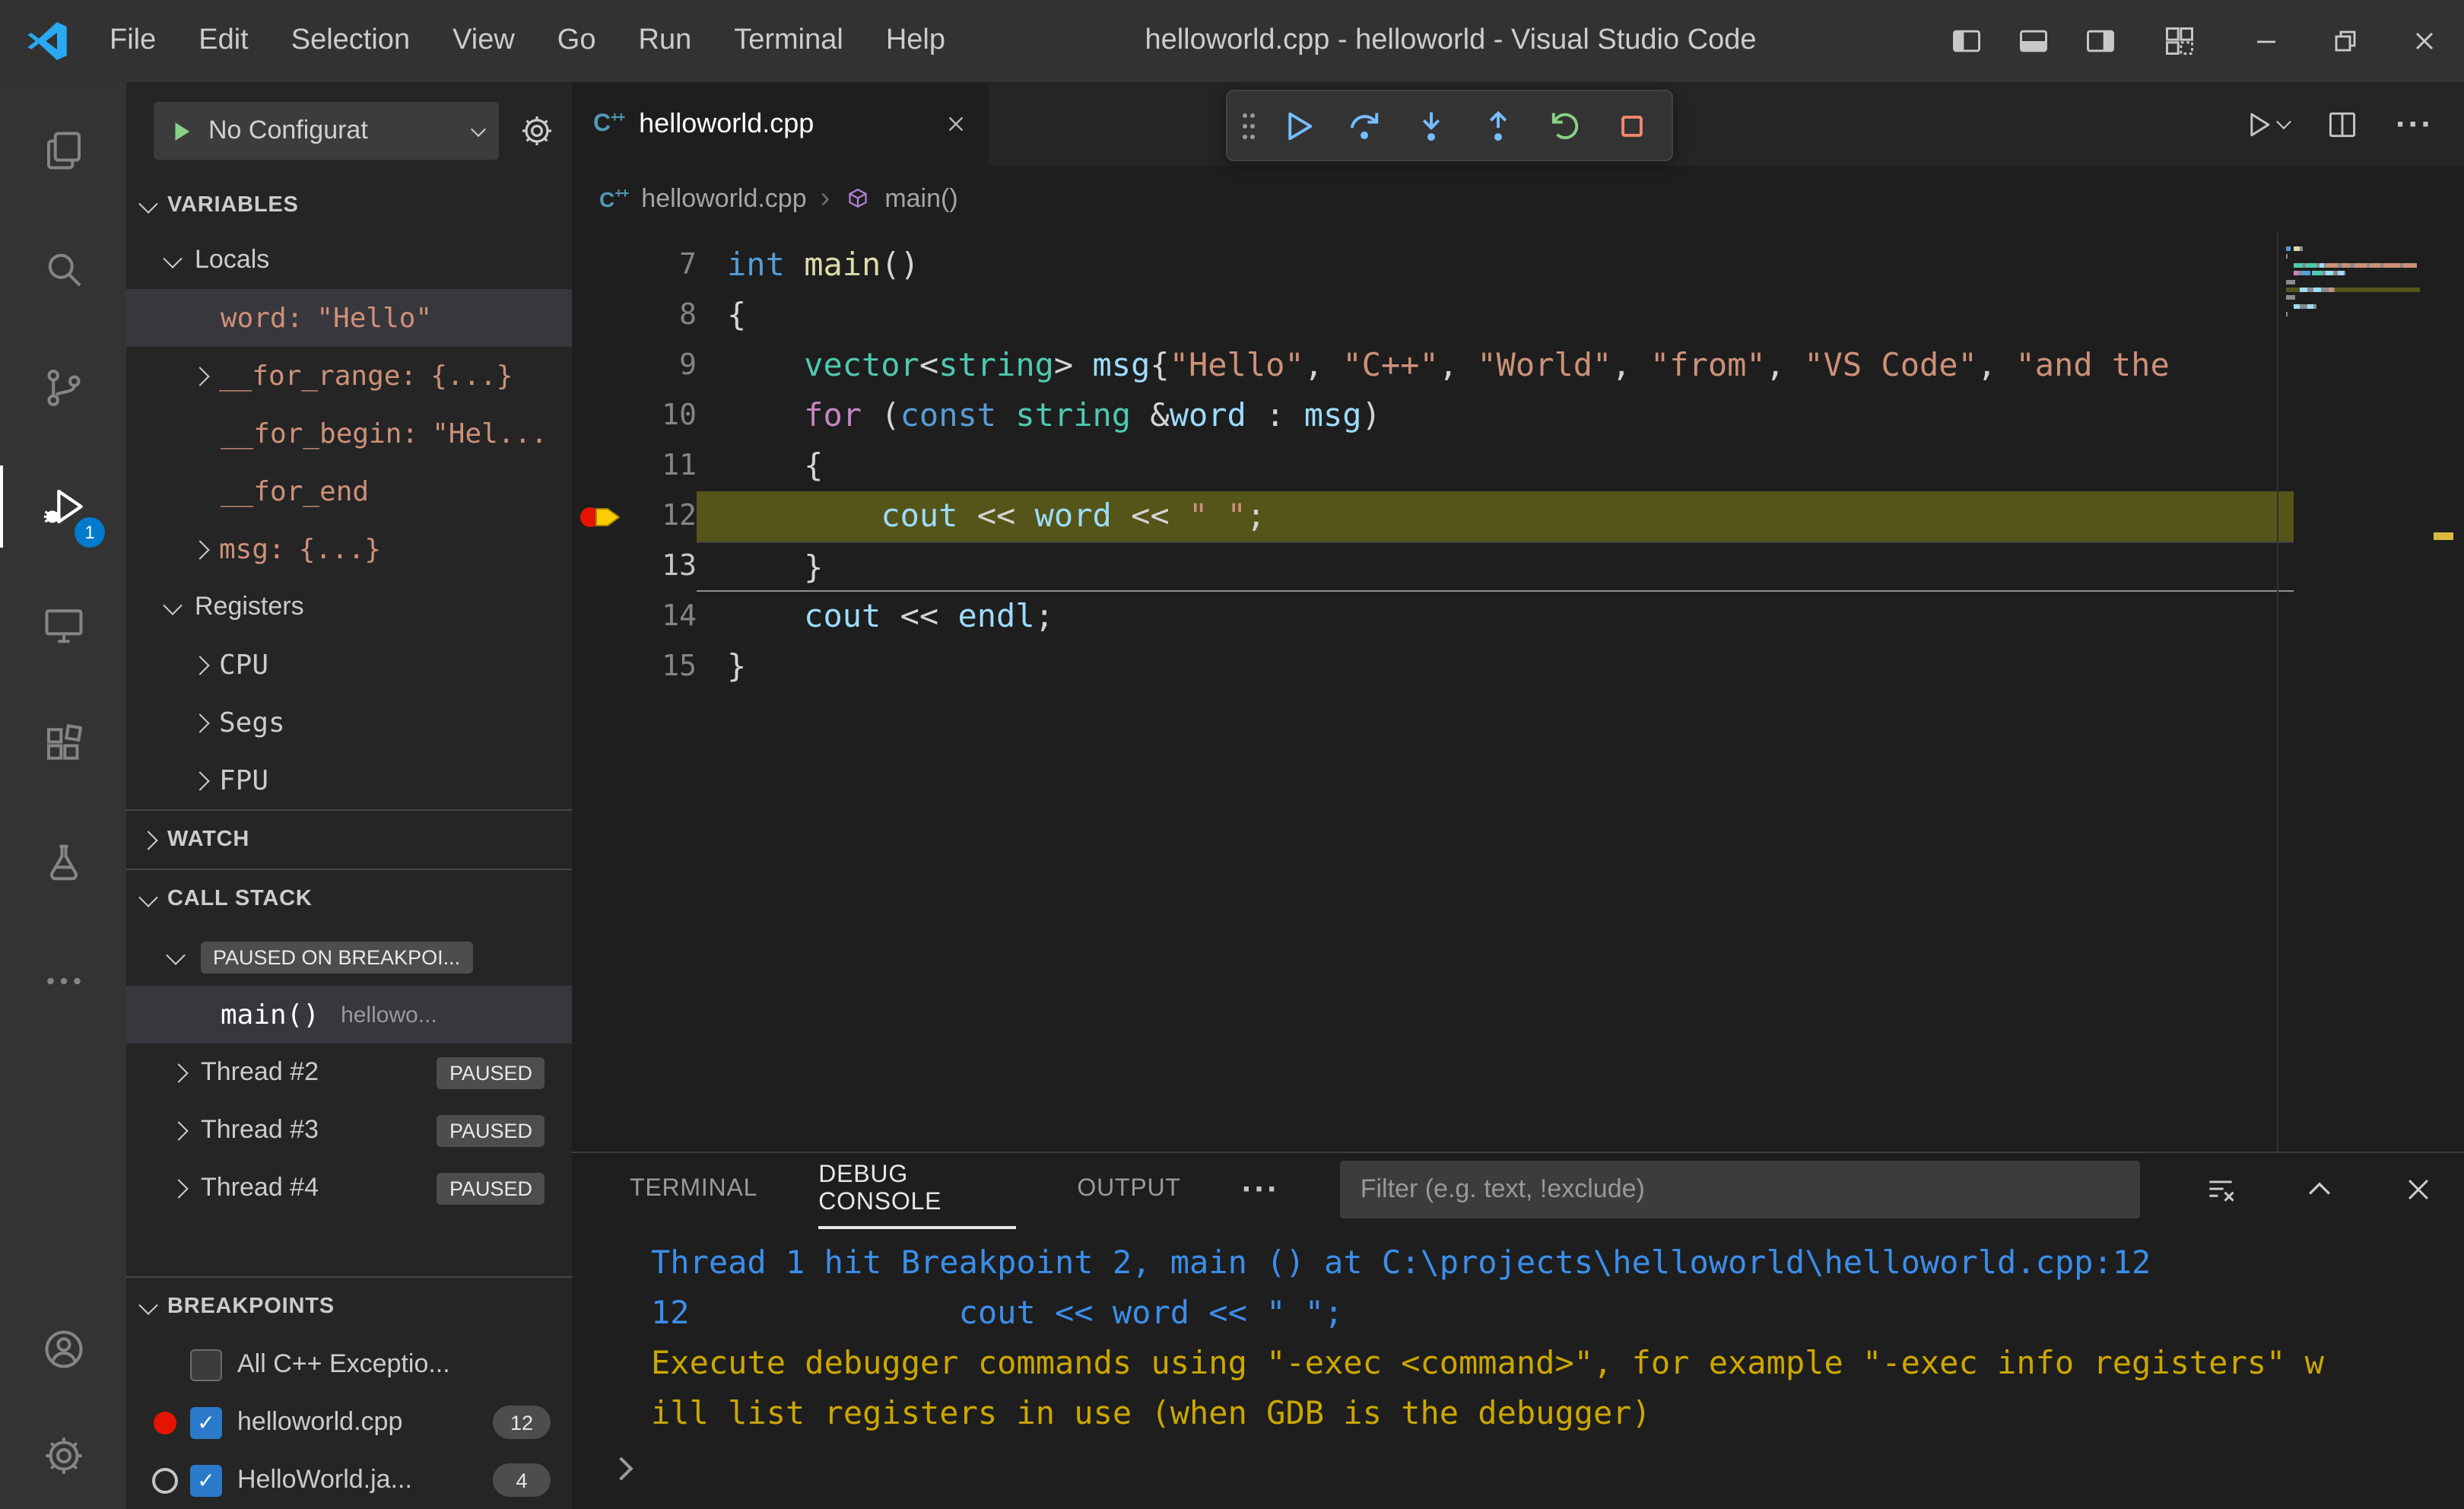 Image resolution: width=2464 pixels, height=1509 pixels. I want to click on var-group-locals: Locals, so click(349, 260).